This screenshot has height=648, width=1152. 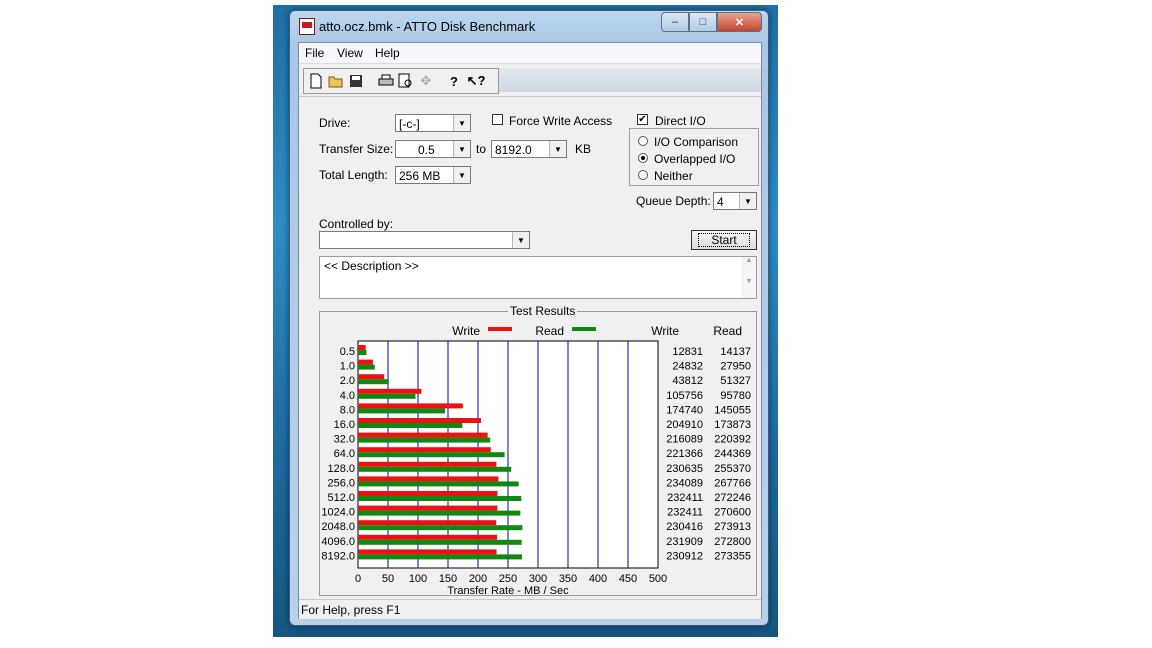 I want to click on transfer-from-value: 0.5, so click(x=426, y=150).